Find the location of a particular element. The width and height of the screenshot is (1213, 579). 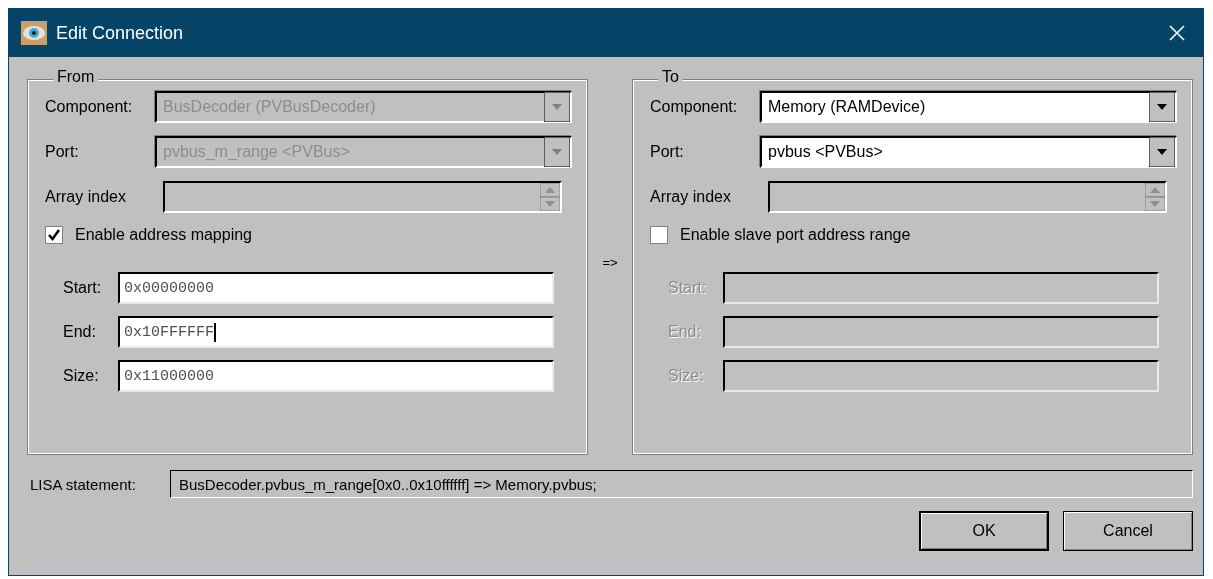

arrow-text: => is located at coordinates (610, 262).